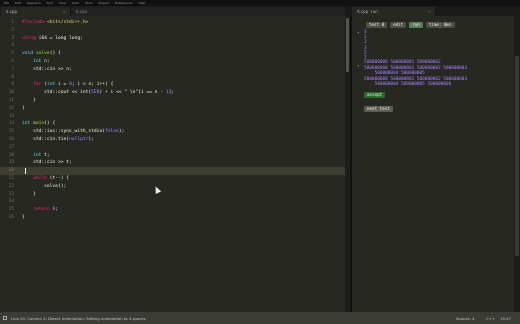  What do you see at coordinates (12, 77) in the screenshot?
I see `line-number: 8` at bounding box center [12, 77].